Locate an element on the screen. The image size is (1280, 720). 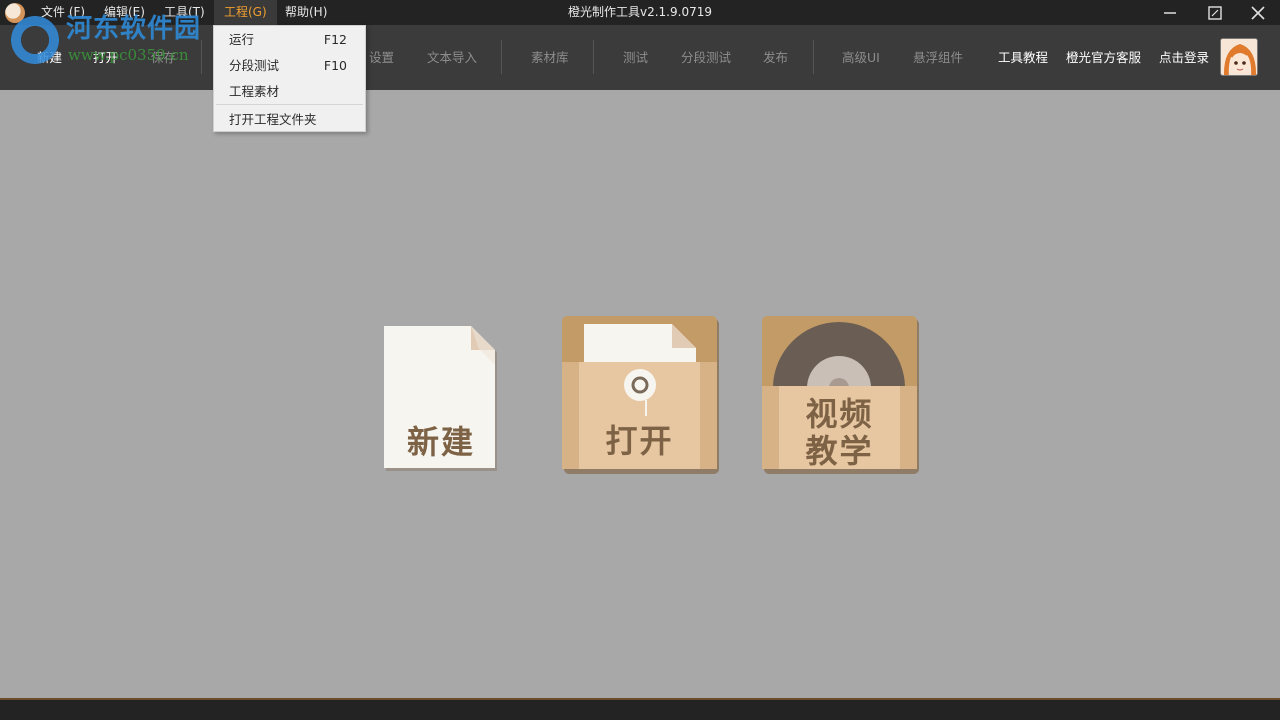
menu-divider is located at coordinates (289, 104).